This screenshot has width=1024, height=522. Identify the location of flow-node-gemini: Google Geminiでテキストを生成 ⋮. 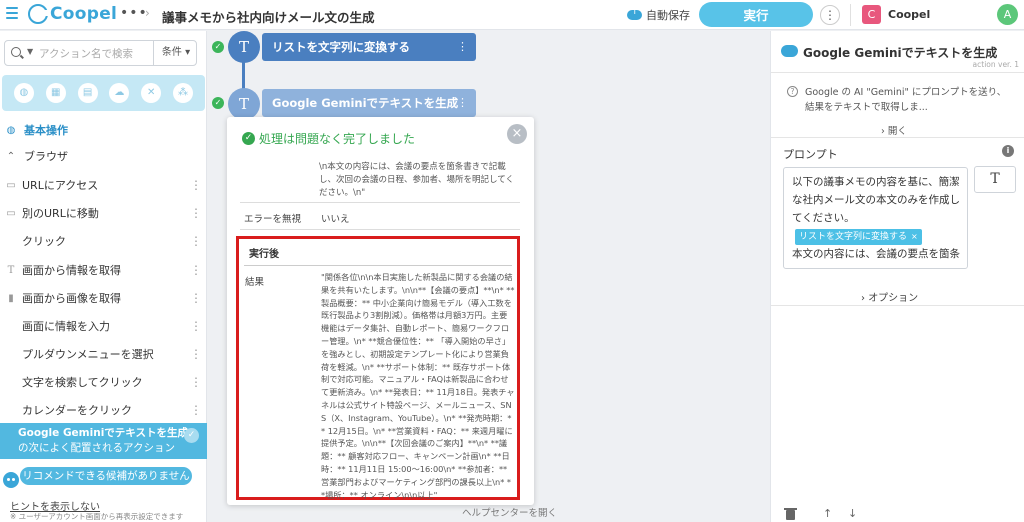
(369, 103).